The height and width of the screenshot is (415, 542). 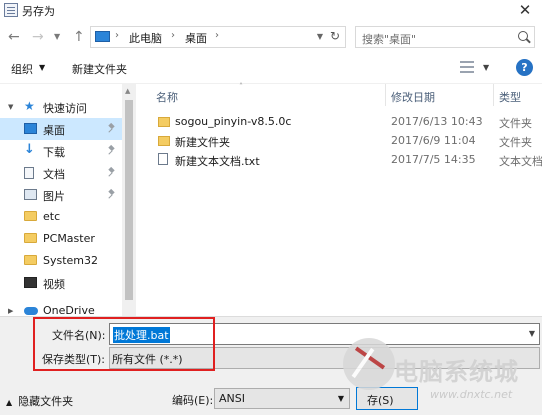 What do you see at coordinates (217, 161) in the screenshot?
I see `file-name: 新建文本文档.txt` at bounding box center [217, 161].